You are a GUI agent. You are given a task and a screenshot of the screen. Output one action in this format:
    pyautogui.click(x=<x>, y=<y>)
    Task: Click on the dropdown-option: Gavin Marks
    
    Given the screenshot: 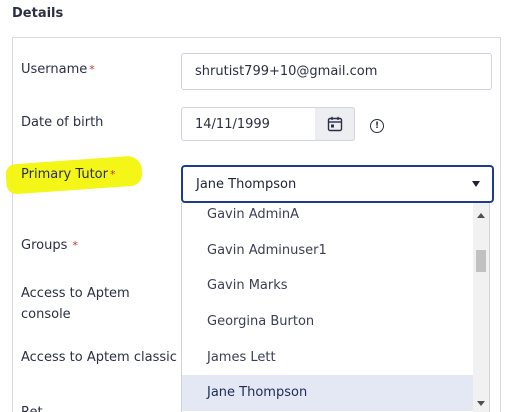 What is the action you would take?
    pyautogui.click(x=328, y=286)
    